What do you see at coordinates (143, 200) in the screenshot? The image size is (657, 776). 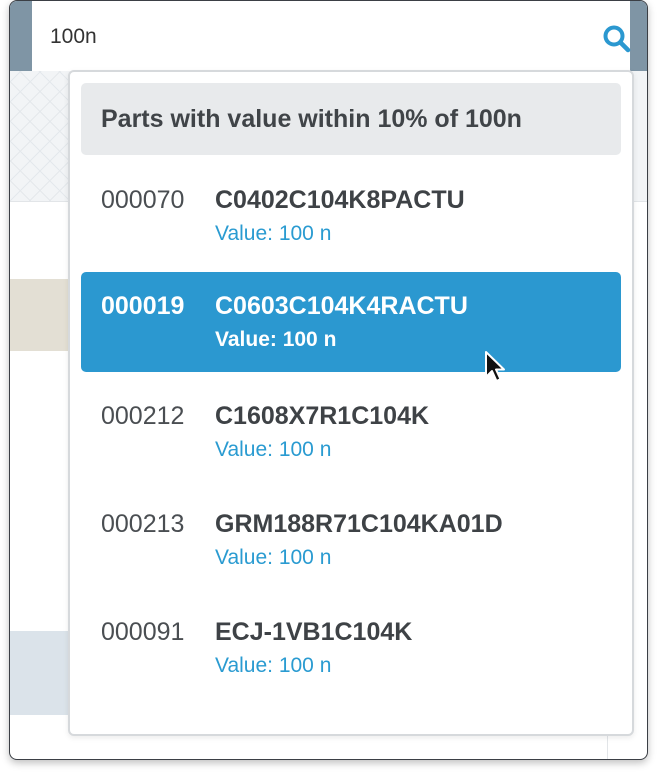 I see `result-id: 000070` at bounding box center [143, 200].